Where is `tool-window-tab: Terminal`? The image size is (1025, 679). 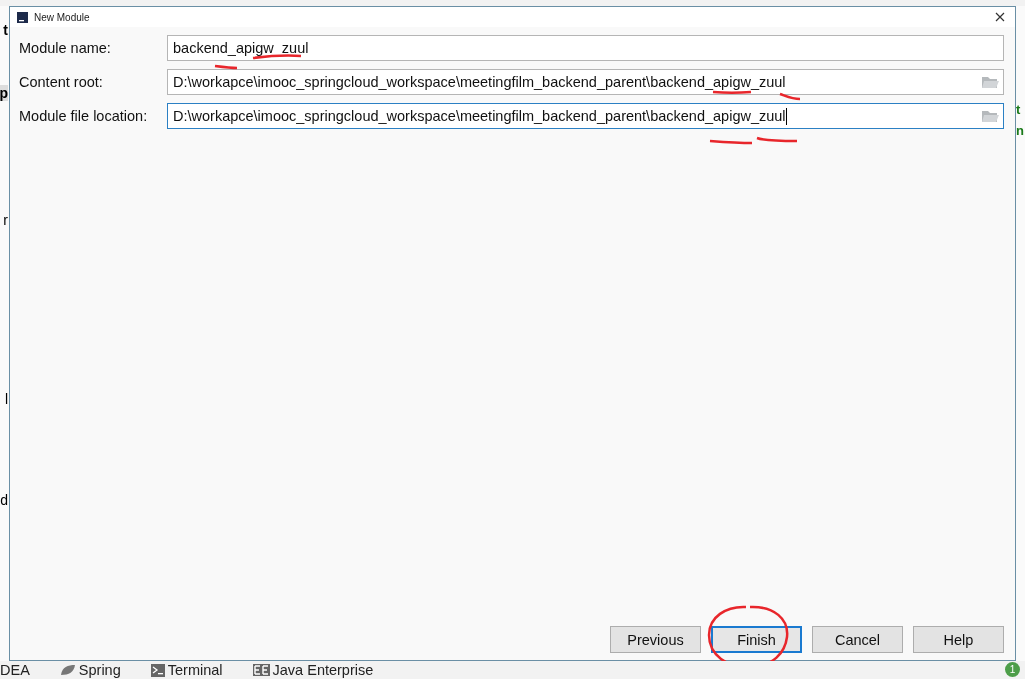
tool-window-tab: Terminal is located at coordinates (195, 670).